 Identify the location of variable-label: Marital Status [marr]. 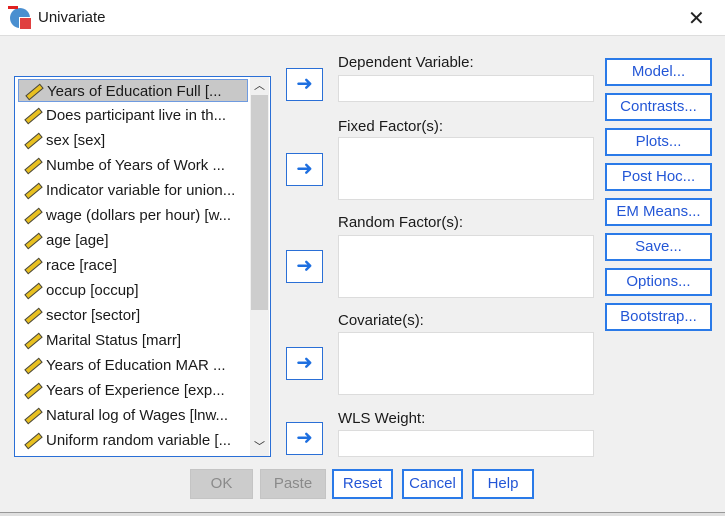
(114, 340).